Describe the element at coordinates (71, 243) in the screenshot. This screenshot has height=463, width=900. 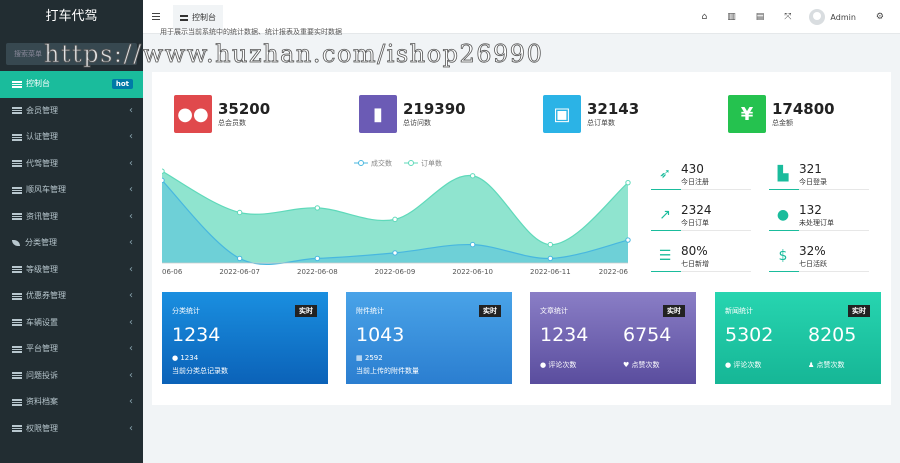
I see `sidebar-item: 分类管理 ‹` at that location.